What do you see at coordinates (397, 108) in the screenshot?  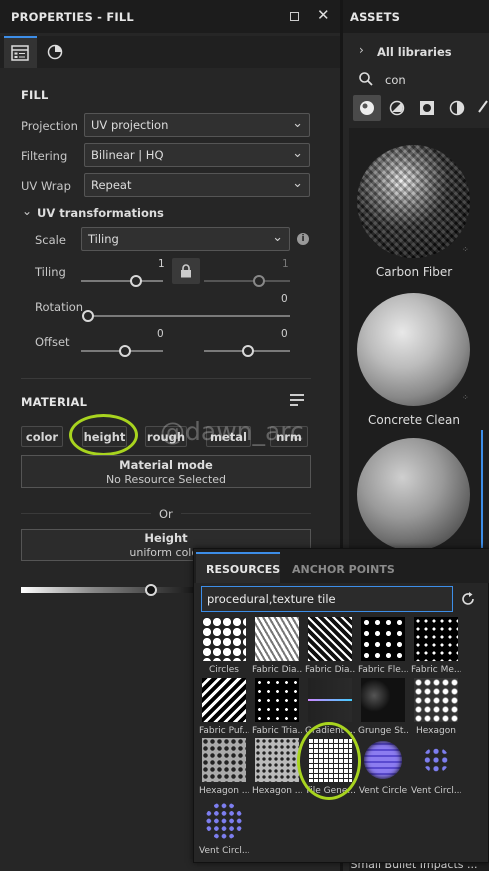 I see `filter-smart-materials-button` at bounding box center [397, 108].